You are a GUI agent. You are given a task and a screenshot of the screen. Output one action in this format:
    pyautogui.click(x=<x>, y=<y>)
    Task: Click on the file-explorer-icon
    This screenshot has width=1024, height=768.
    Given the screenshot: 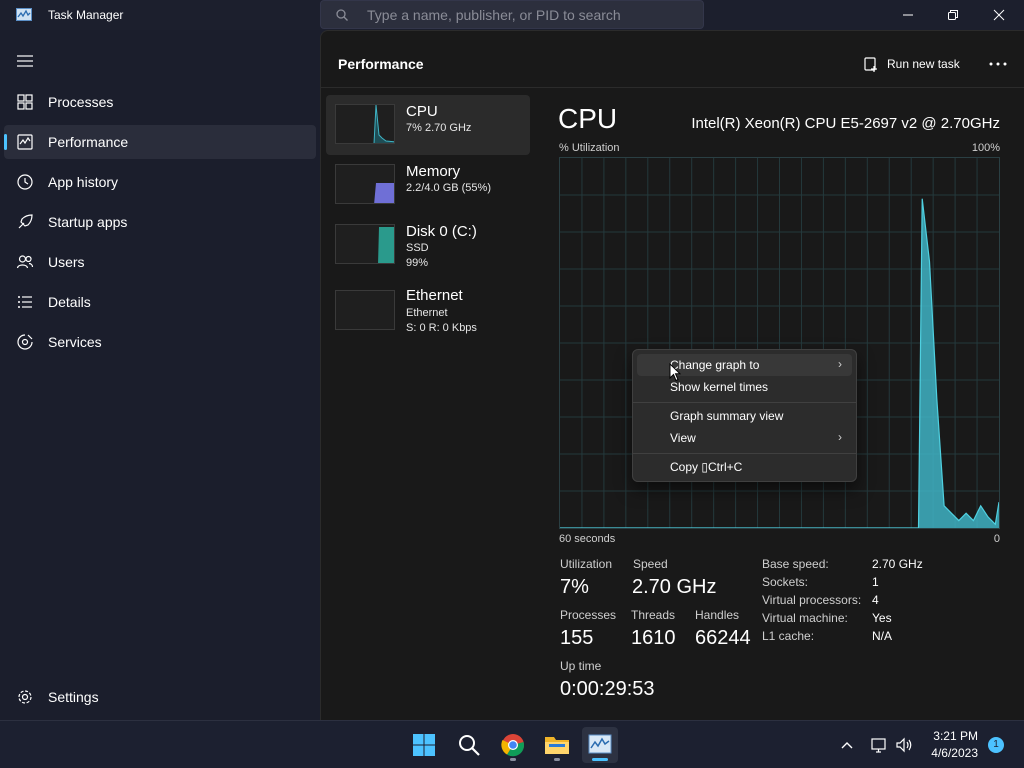 What is the action you would take?
    pyautogui.click(x=557, y=745)
    